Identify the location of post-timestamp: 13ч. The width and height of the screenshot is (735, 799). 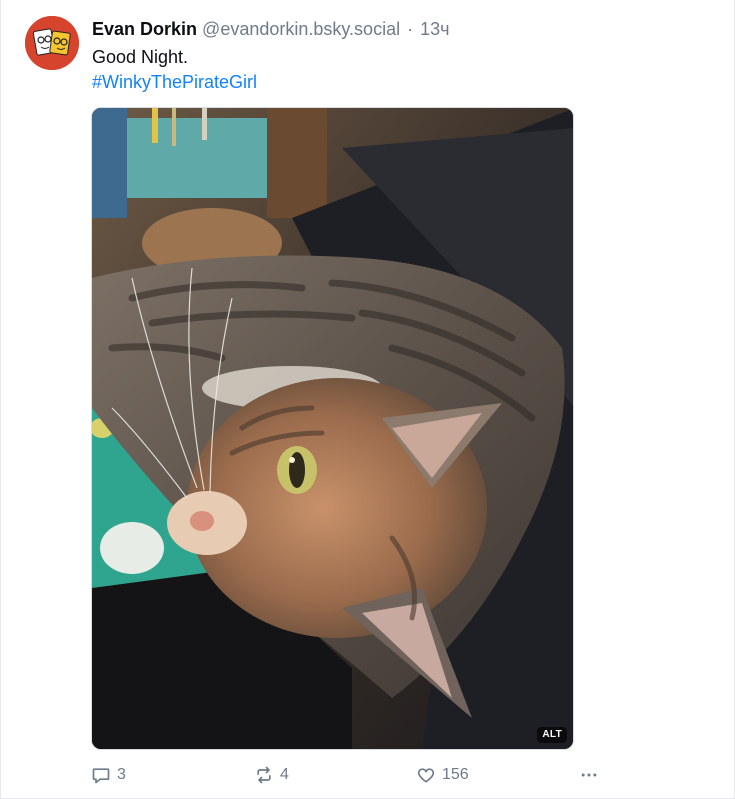
(434, 29).